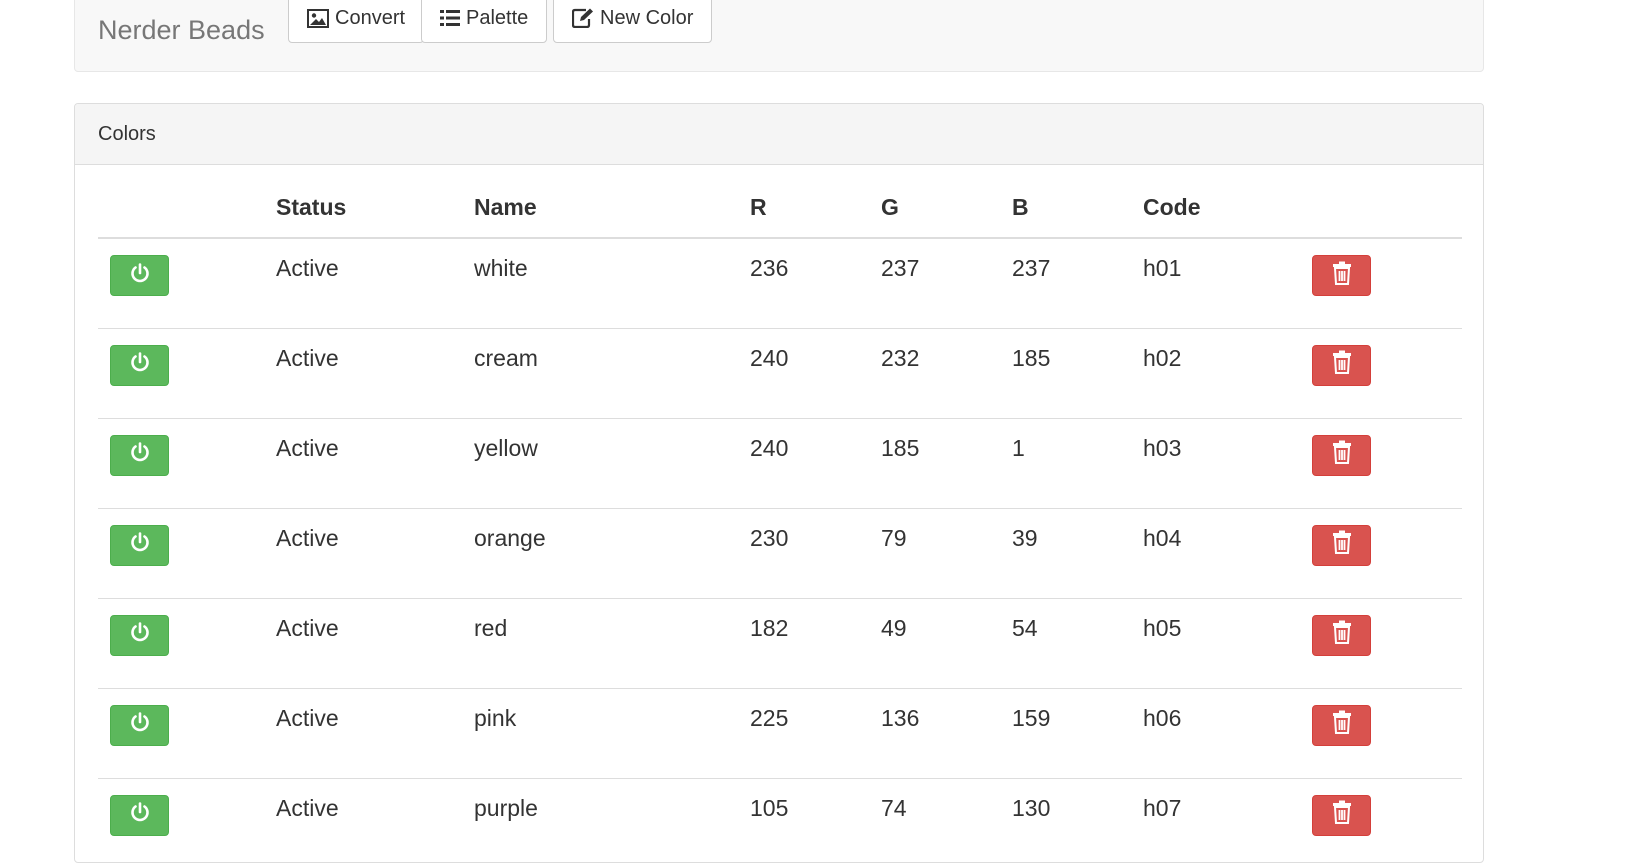  What do you see at coordinates (370, 17) in the screenshot?
I see `convert-label: Convert` at bounding box center [370, 17].